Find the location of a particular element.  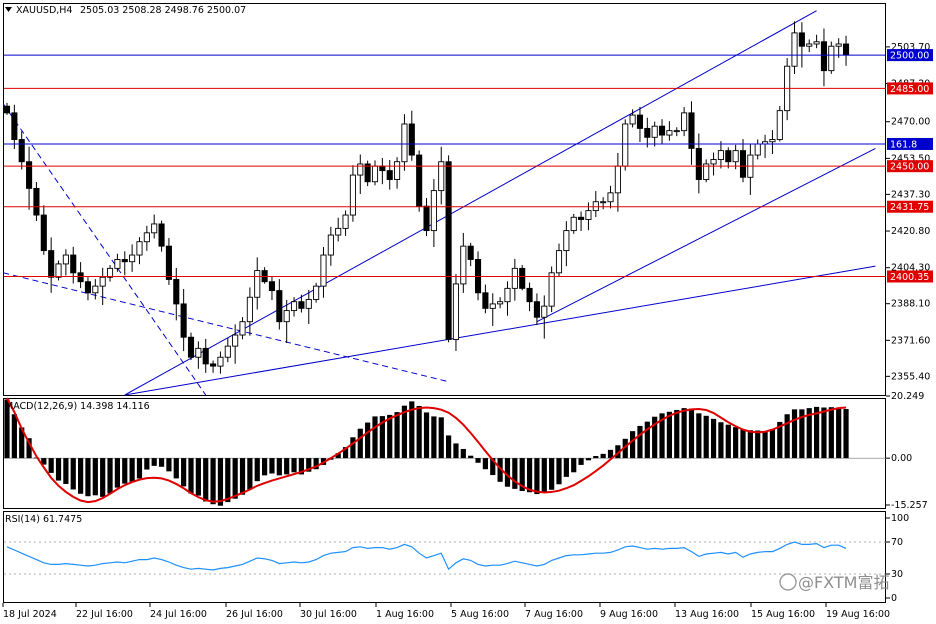

level-price-tag-label: 2400.35 is located at coordinates (909, 277).